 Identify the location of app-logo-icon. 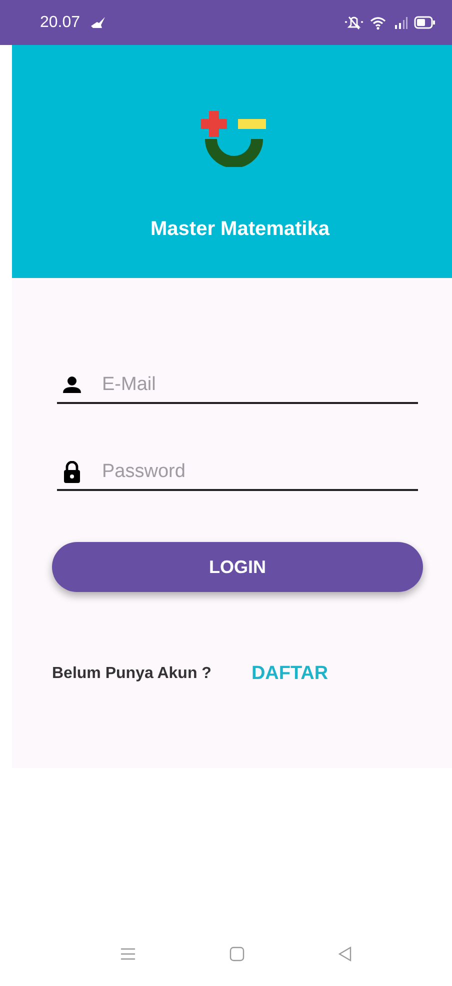
(234, 139).